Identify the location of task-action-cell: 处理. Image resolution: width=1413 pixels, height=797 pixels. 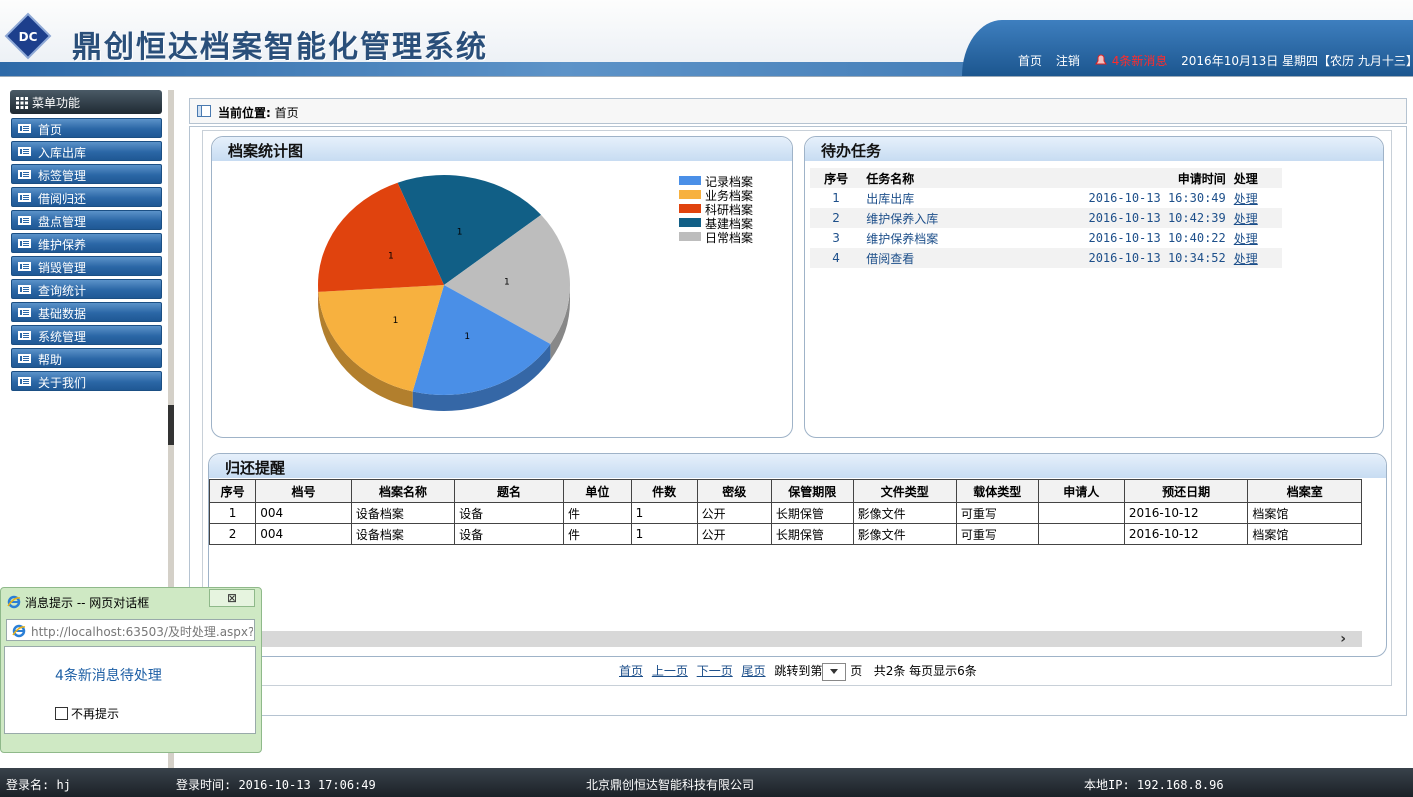
(1256, 198).